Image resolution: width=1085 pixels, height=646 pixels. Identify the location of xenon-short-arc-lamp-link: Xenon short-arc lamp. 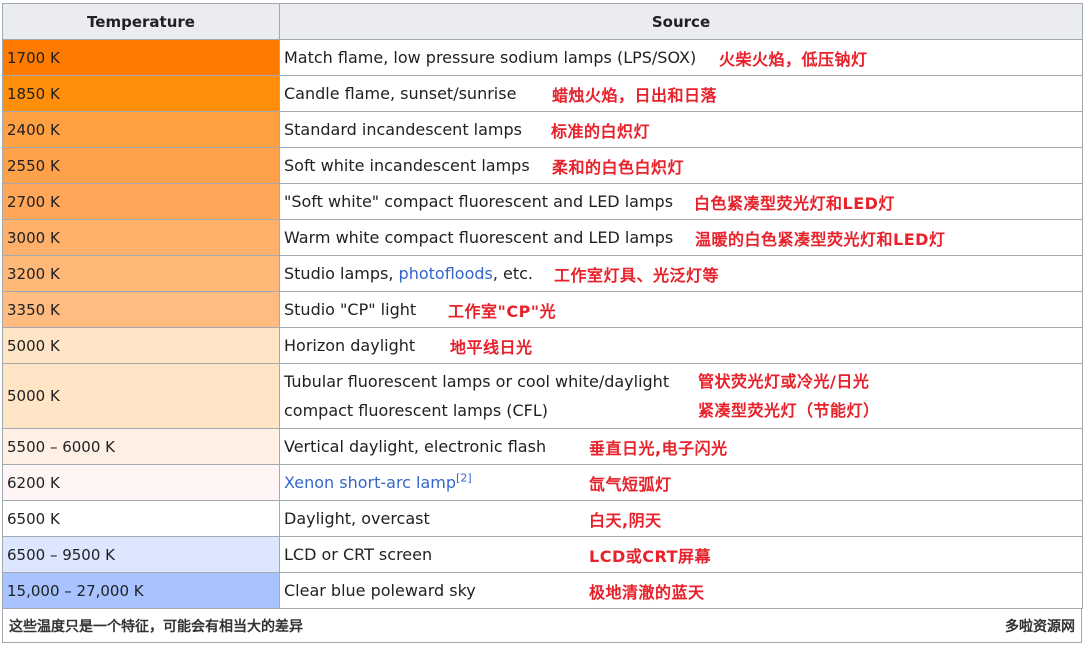
(370, 482).